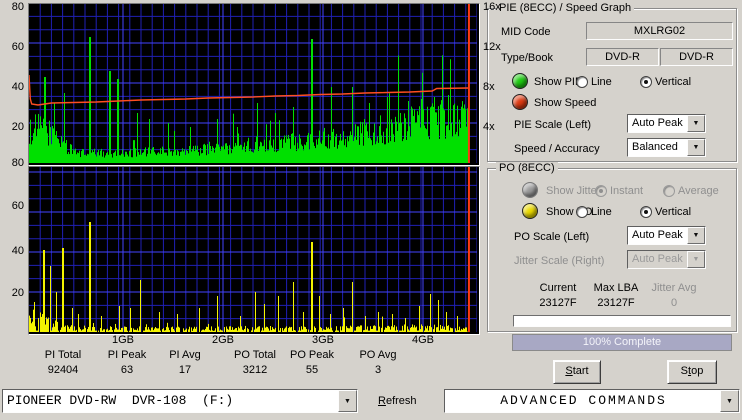 The height and width of the screenshot is (420, 742). What do you see at coordinates (520, 102) in the screenshot?
I see `show-speed-led-button` at bounding box center [520, 102].